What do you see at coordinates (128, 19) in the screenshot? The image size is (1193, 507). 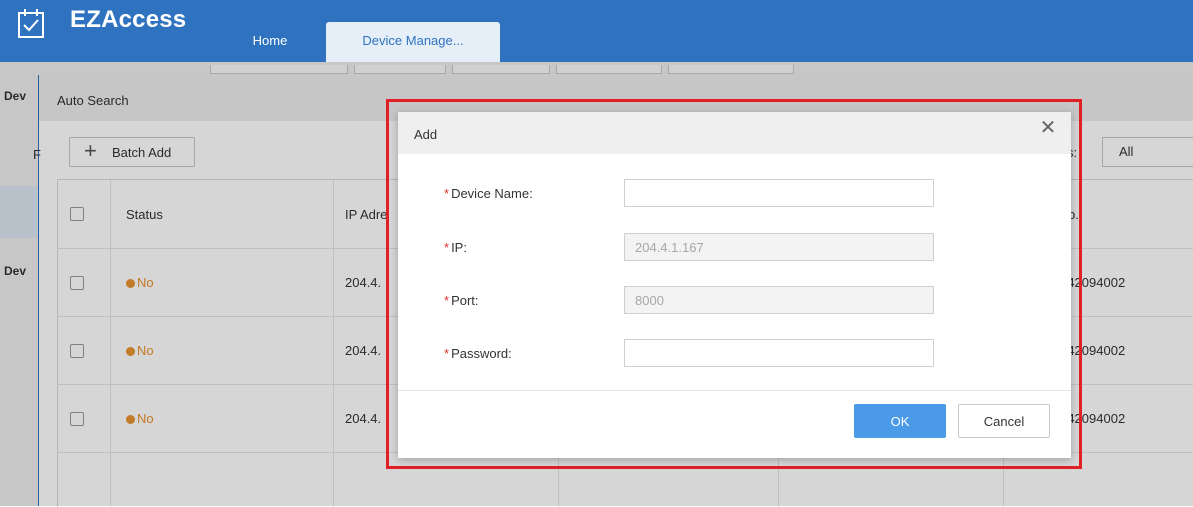 I see `app-title: EZAccess` at bounding box center [128, 19].